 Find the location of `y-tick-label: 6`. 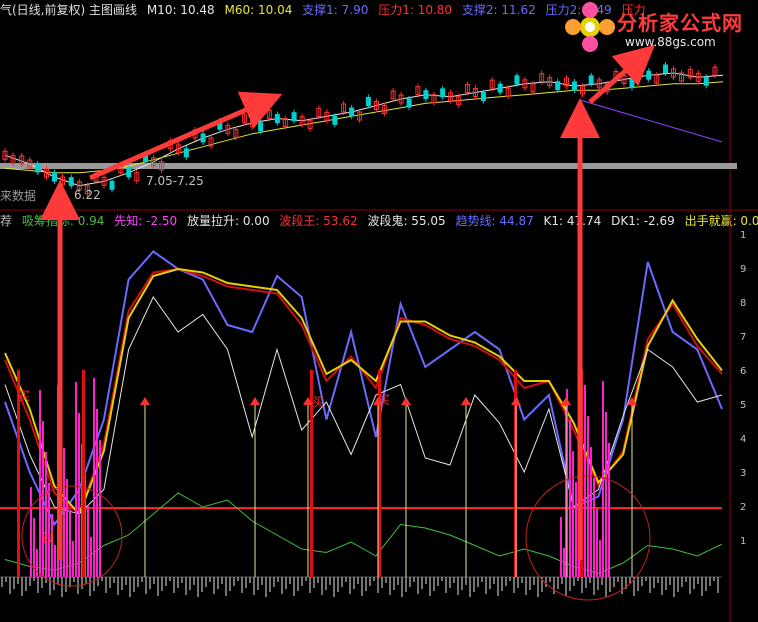

y-tick-label: 6 is located at coordinates (743, 371).